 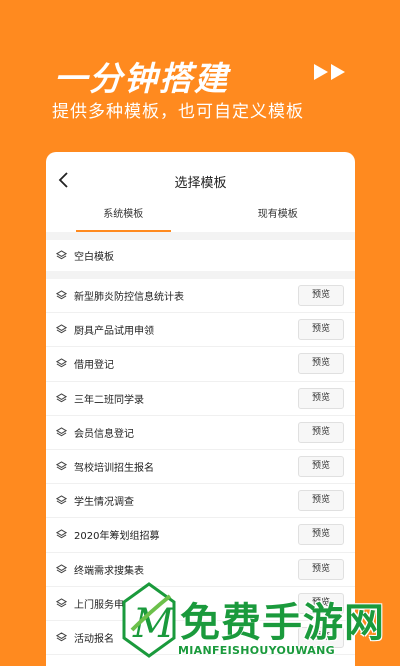 What do you see at coordinates (200, 399) in the screenshot?
I see `template-row: 三年二班同学录 预览` at bounding box center [200, 399].